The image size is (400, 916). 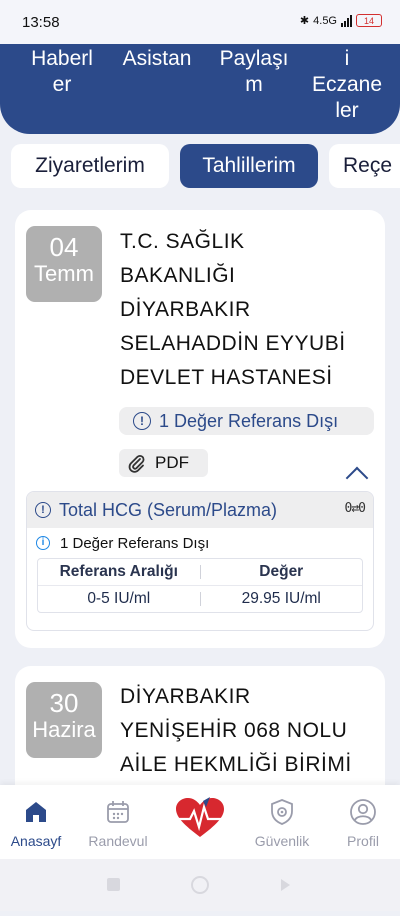 I want to click on bottom-navigation: Anasayf Randevul Güvenlik Profil, so click(x=200, y=822).